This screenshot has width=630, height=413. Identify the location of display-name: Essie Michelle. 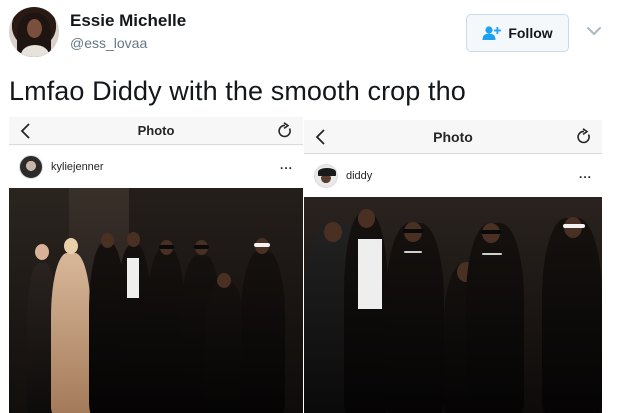
(128, 21).